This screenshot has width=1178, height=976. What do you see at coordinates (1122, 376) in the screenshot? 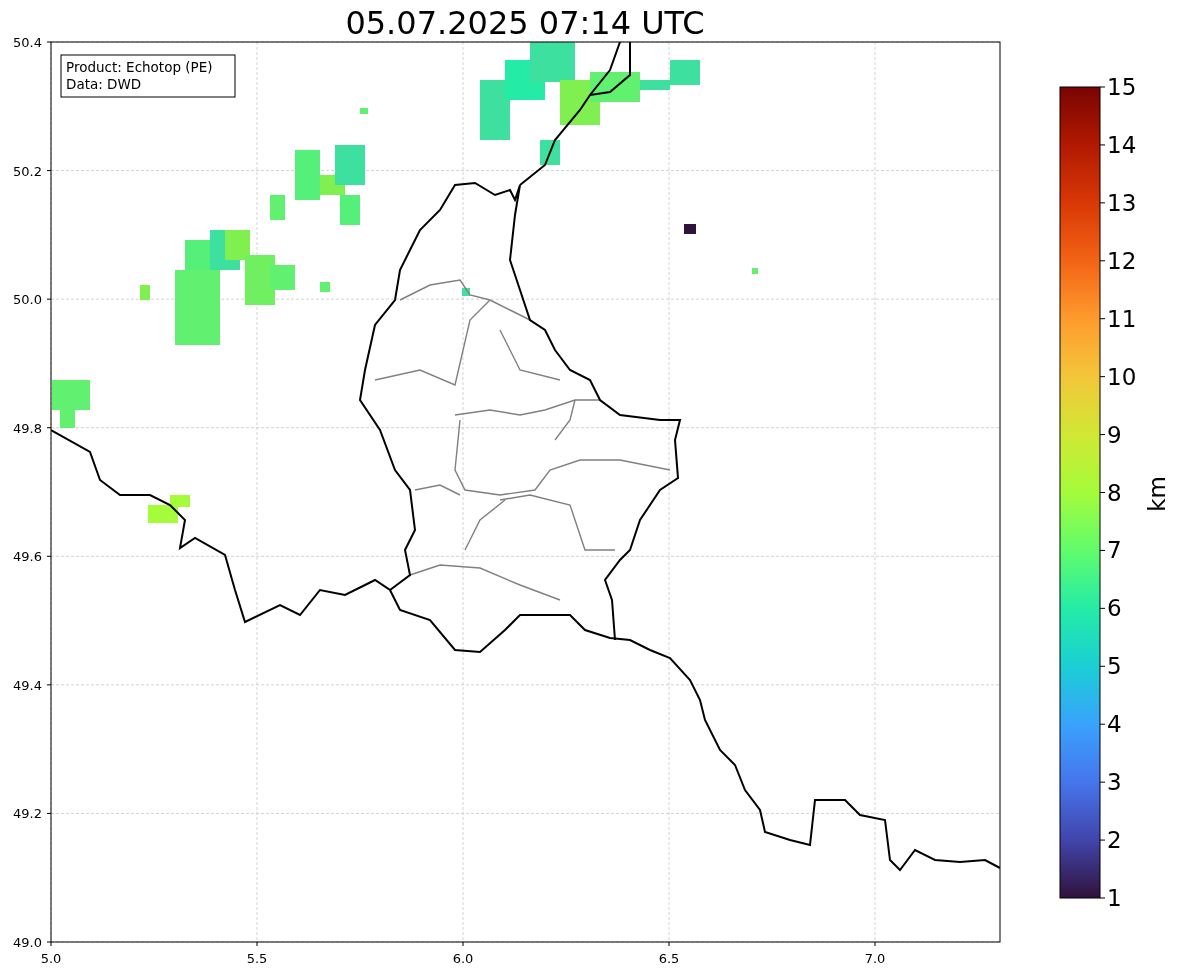
I see `colorbar-tick-label: 10` at bounding box center [1122, 376].